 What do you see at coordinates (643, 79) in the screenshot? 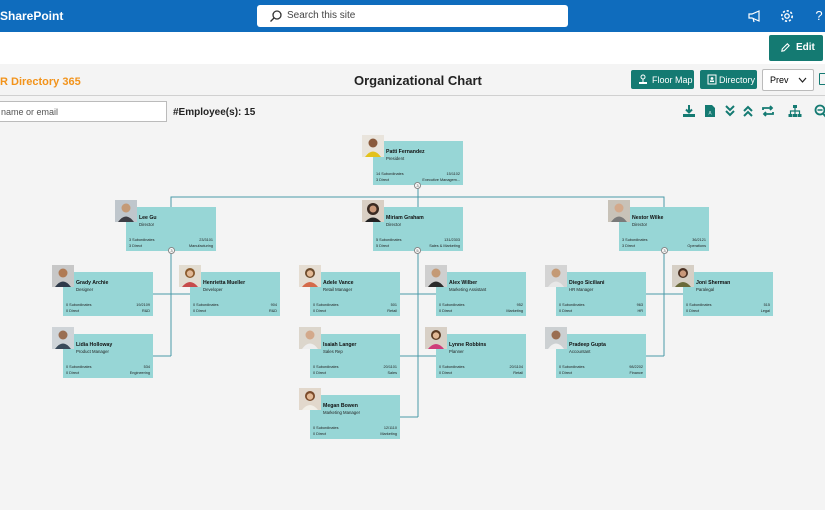
I see `floor-map-icon` at bounding box center [643, 79].